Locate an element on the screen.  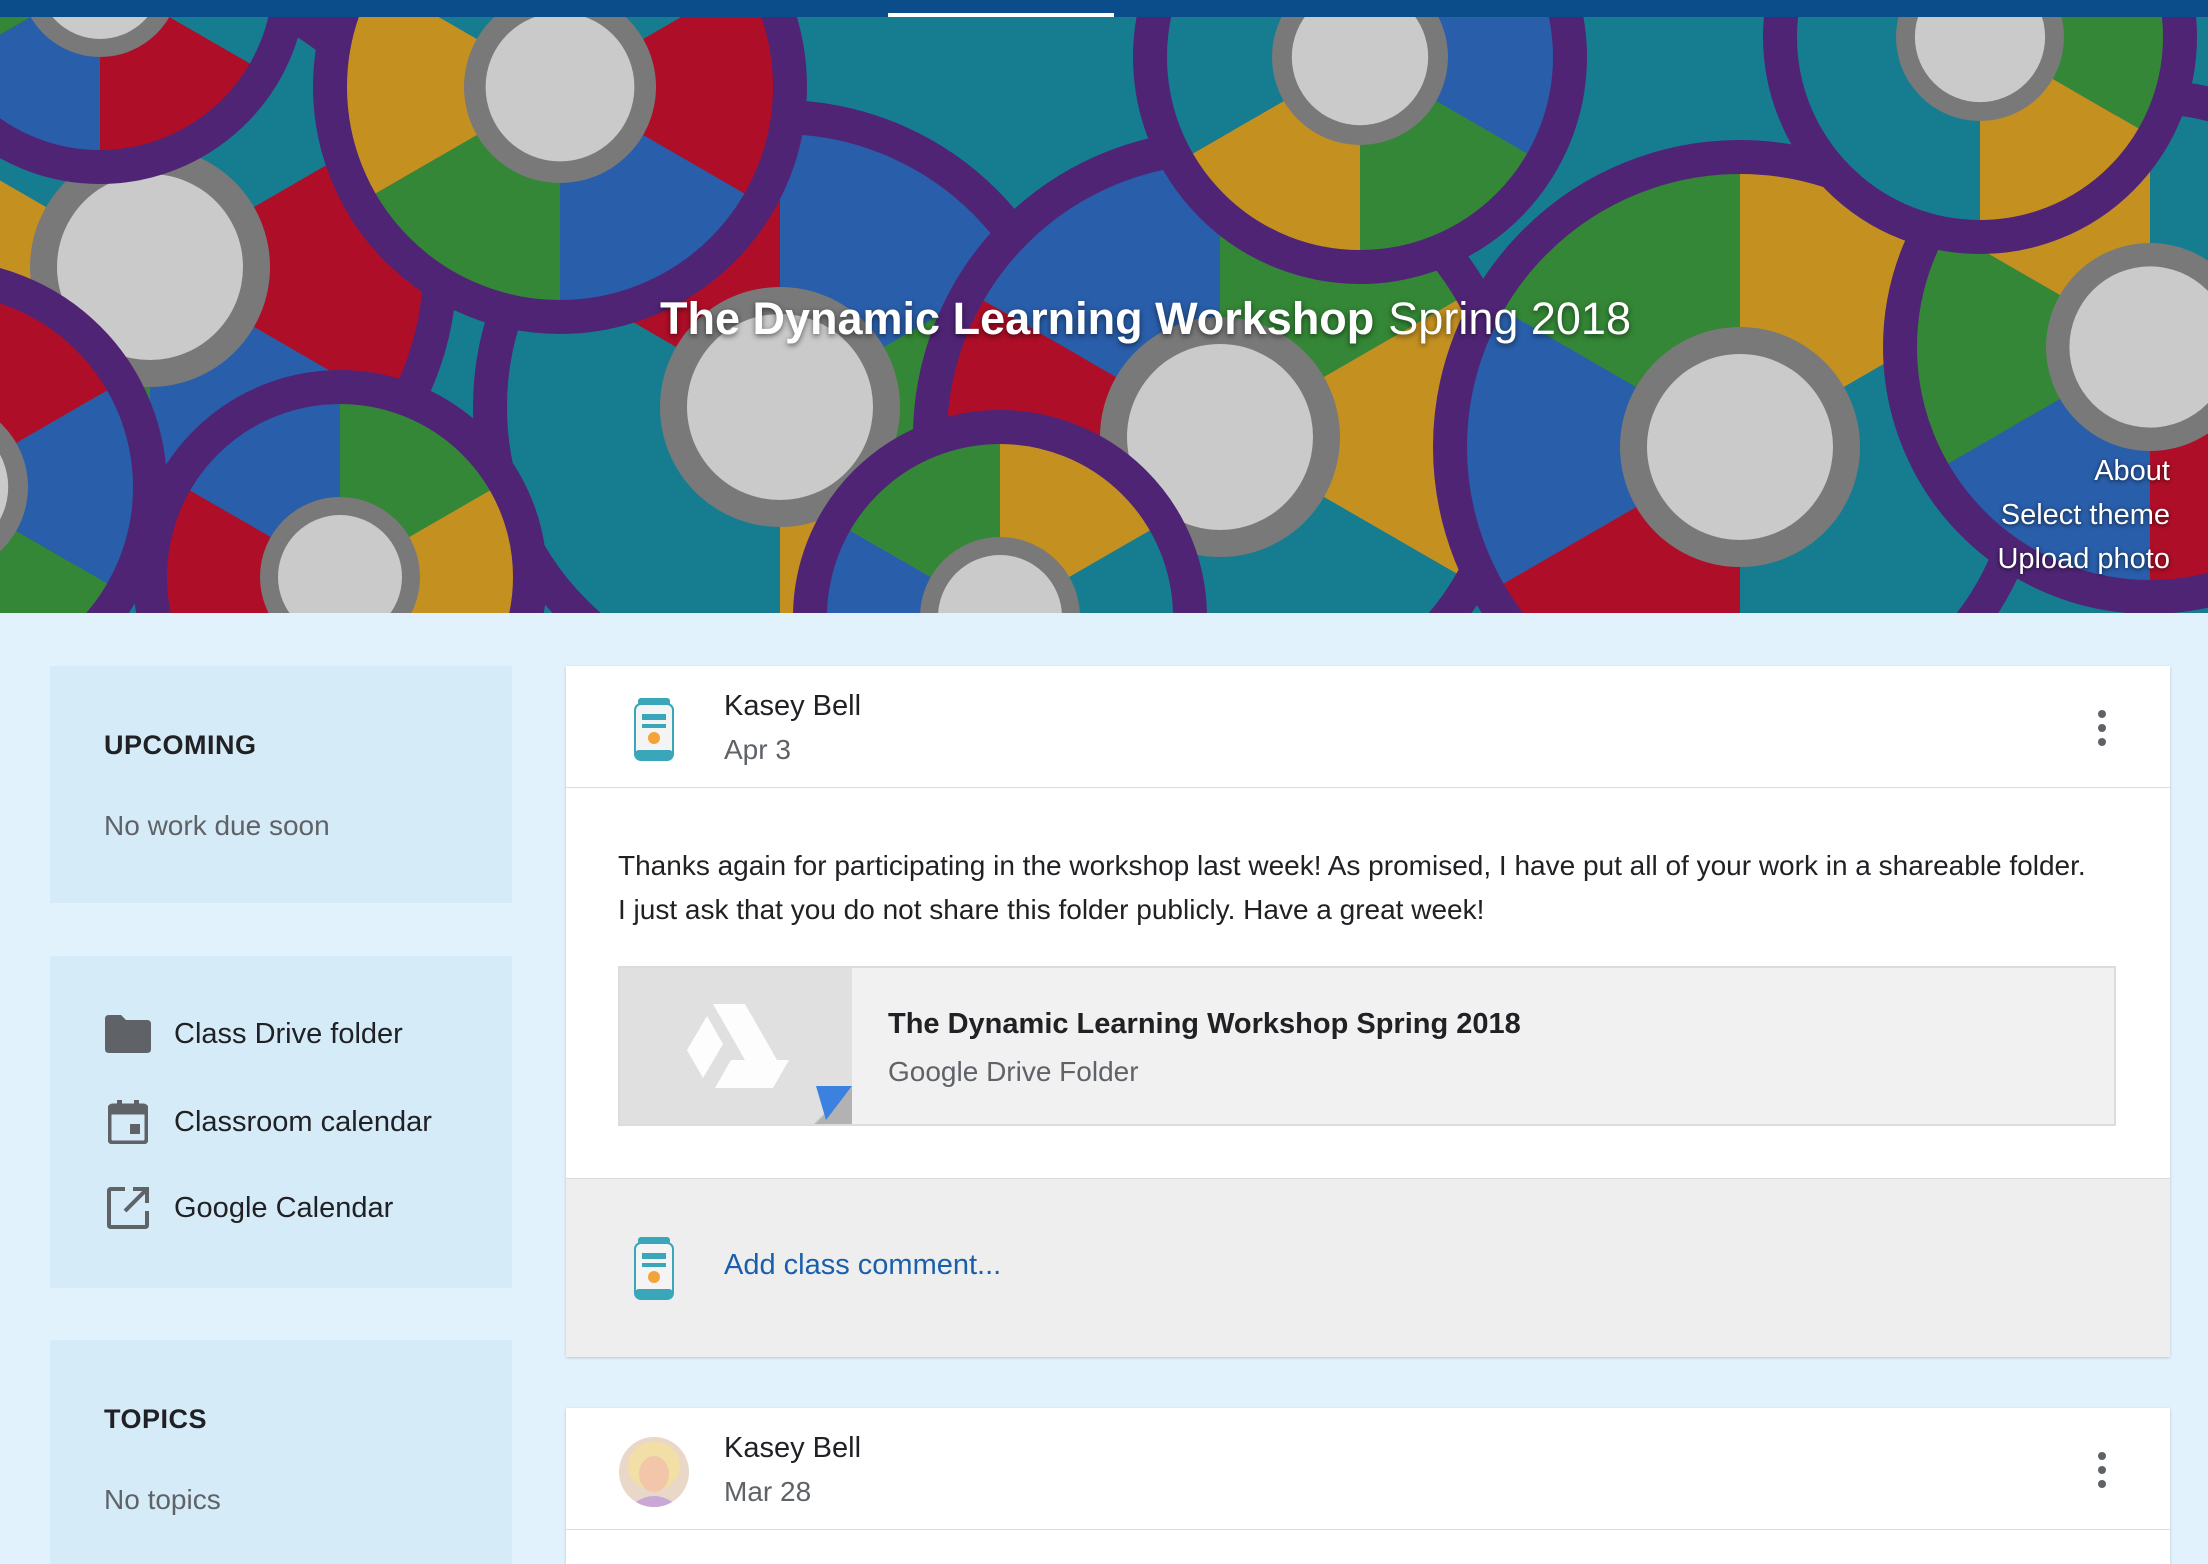
class-title: The Dynamic Learning Workshop Spring 2018 is located at coordinates (1145, 319).